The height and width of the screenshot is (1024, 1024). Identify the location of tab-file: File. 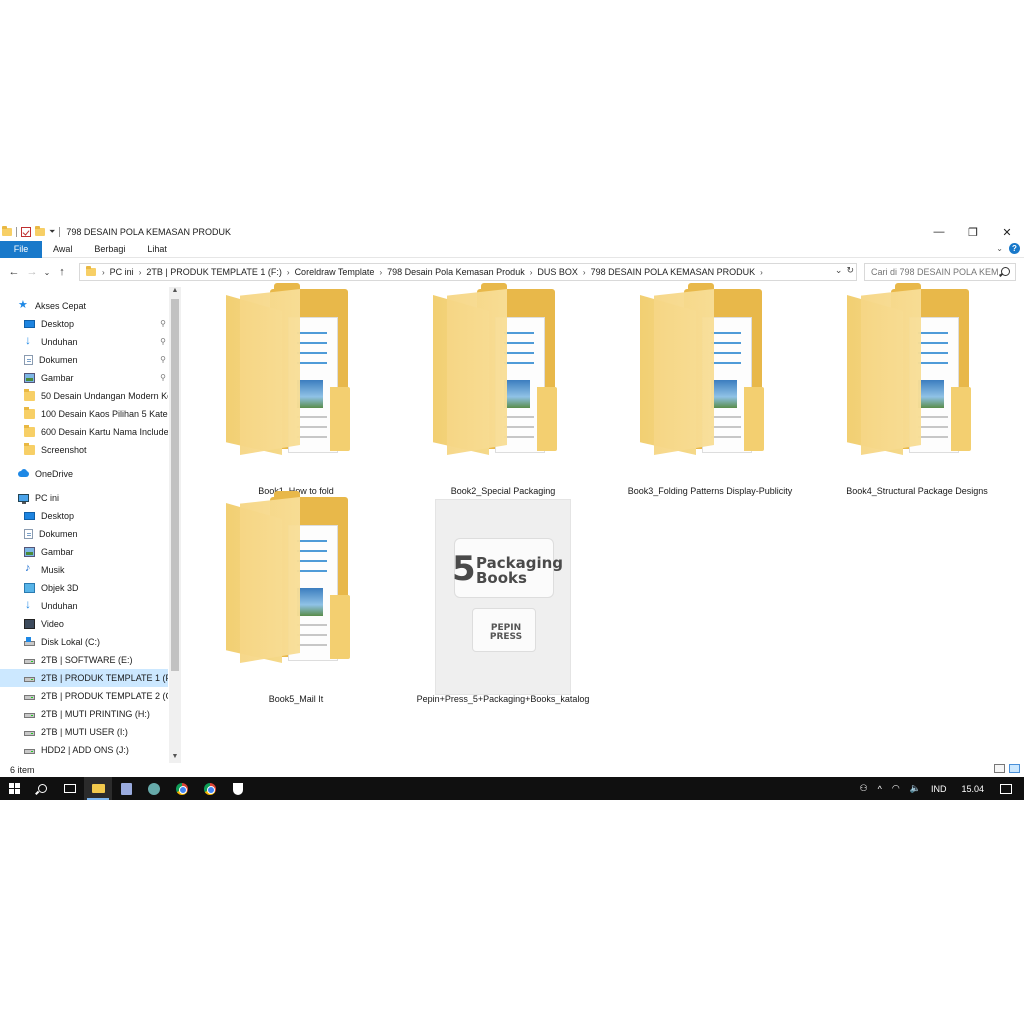
(21, 249).